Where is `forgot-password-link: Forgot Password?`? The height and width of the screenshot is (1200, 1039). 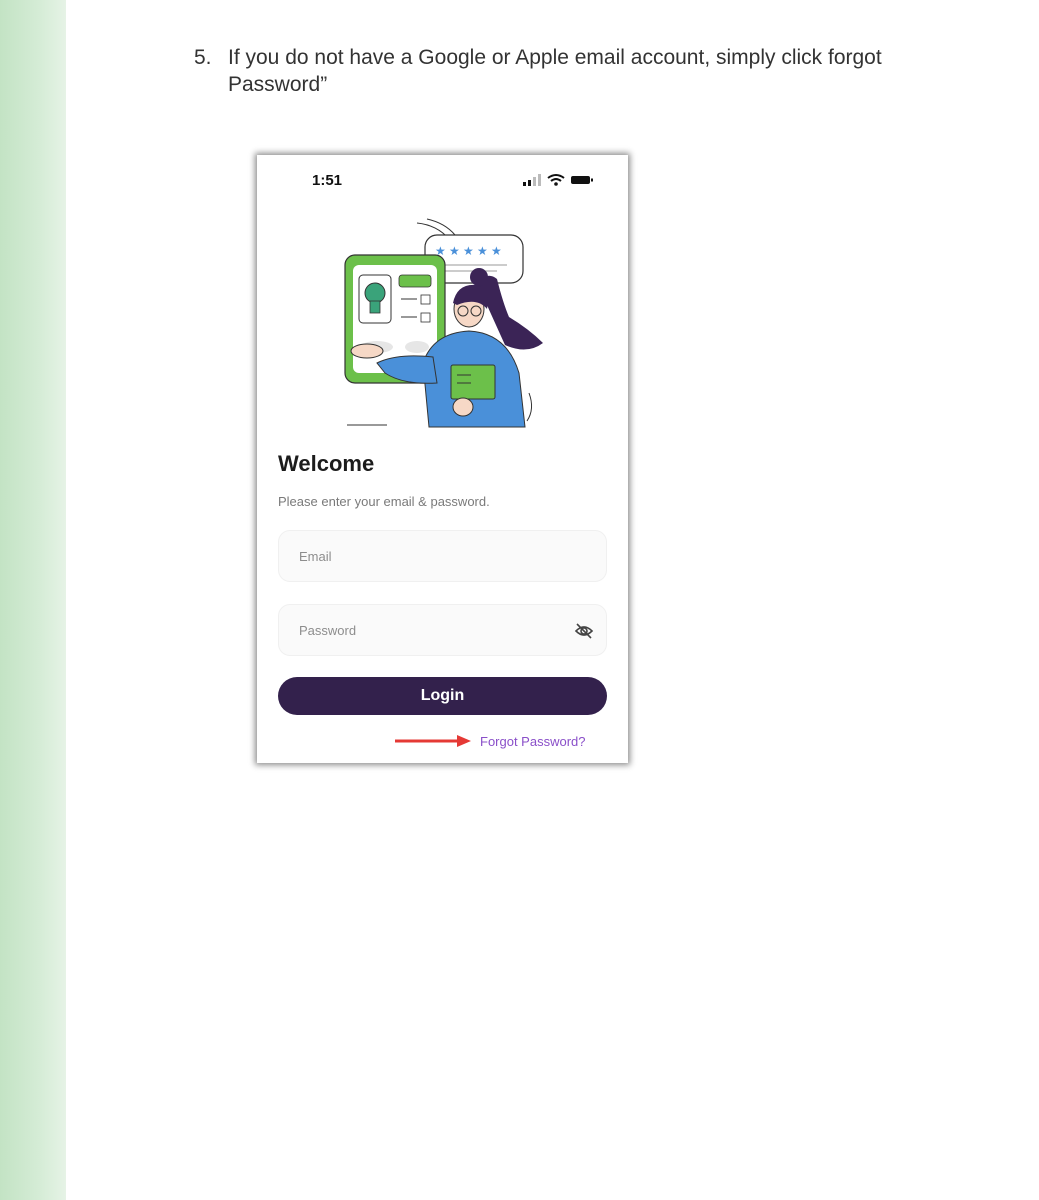 forgot-password-link: Forgot Password? is located at coordinates (533, 741).